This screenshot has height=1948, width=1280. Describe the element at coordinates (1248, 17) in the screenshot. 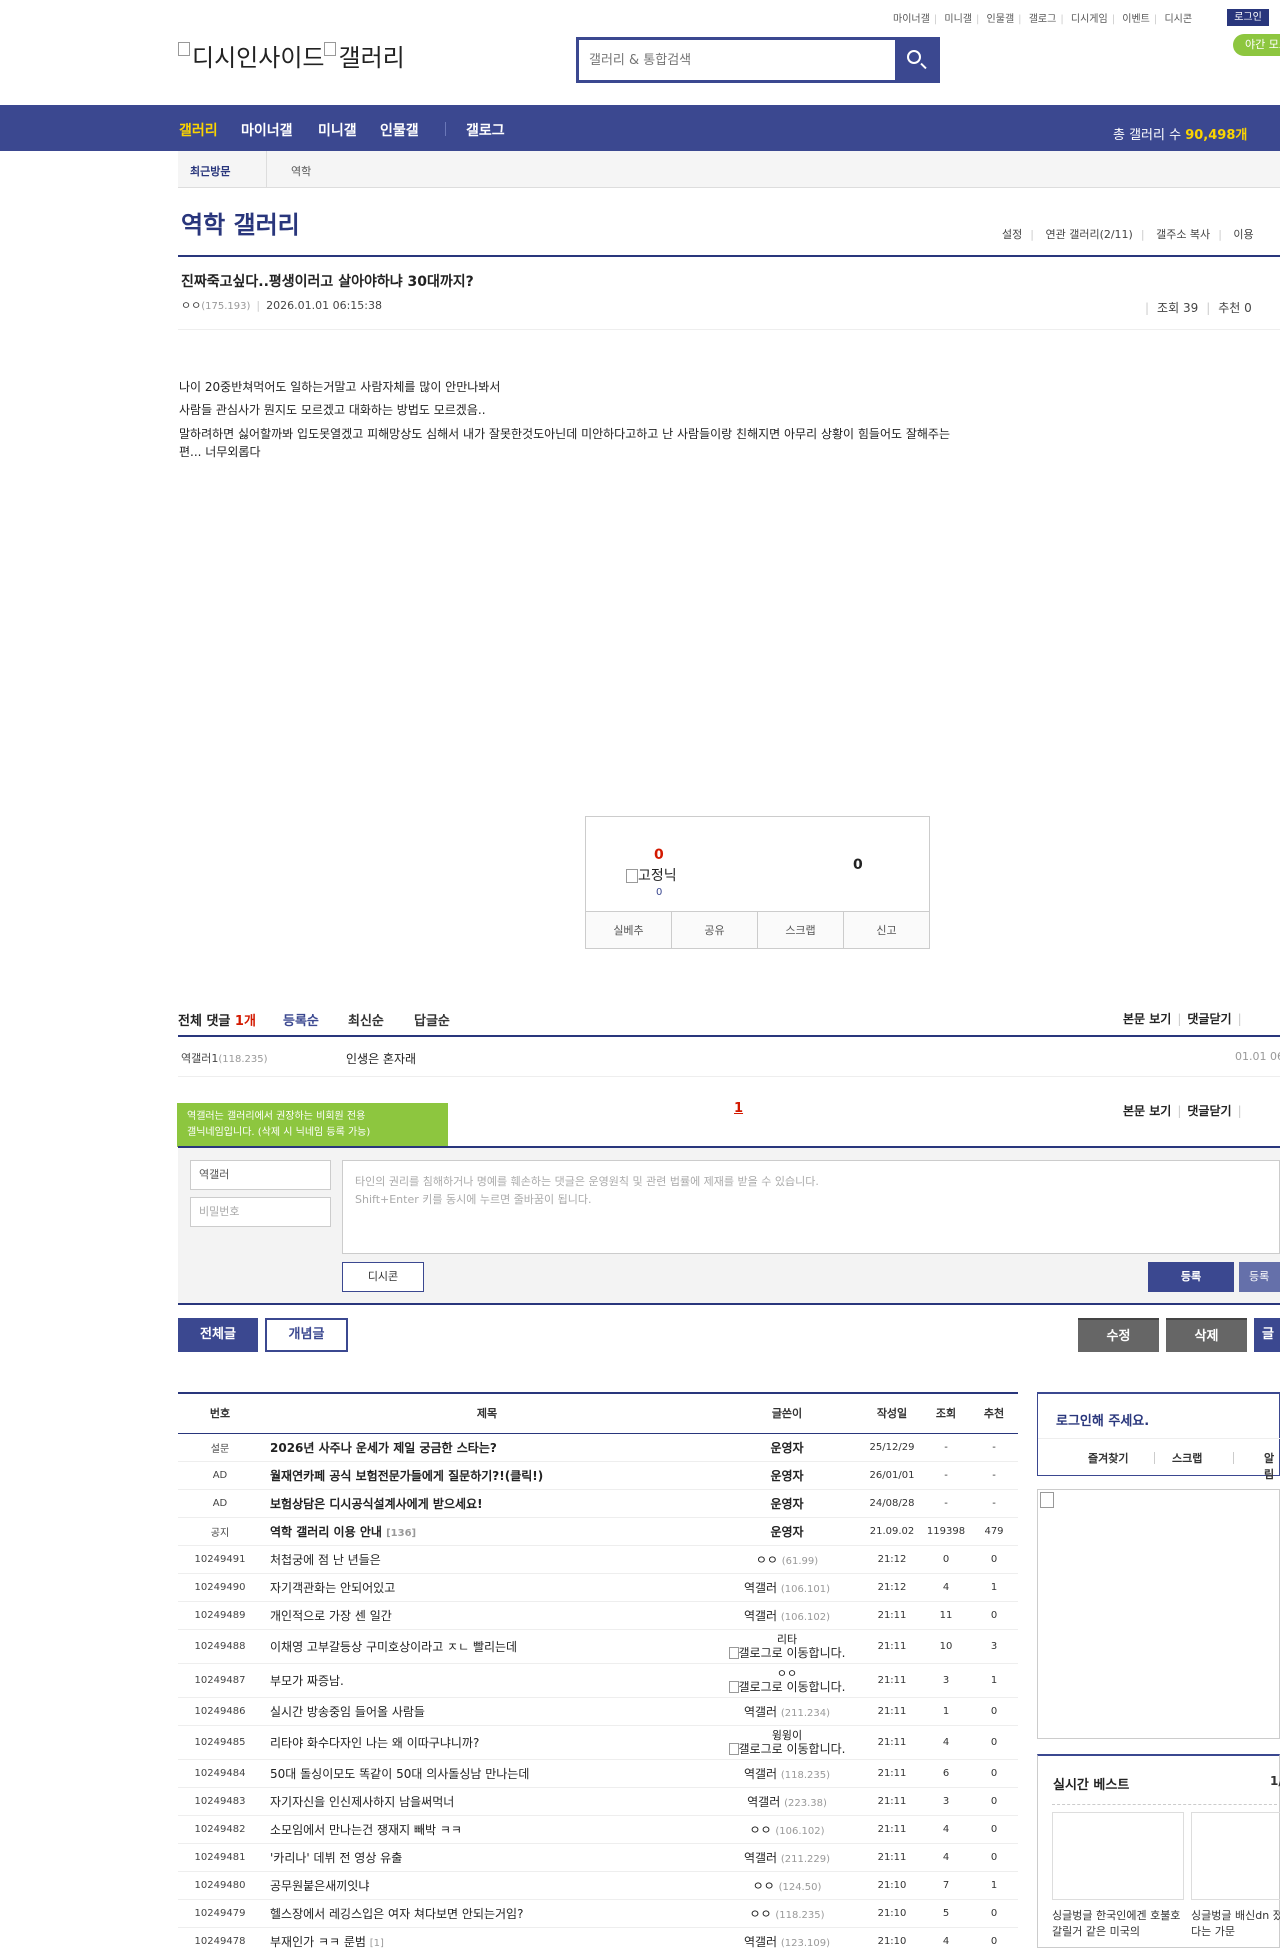

I see `login-button: 로그인` at that location.